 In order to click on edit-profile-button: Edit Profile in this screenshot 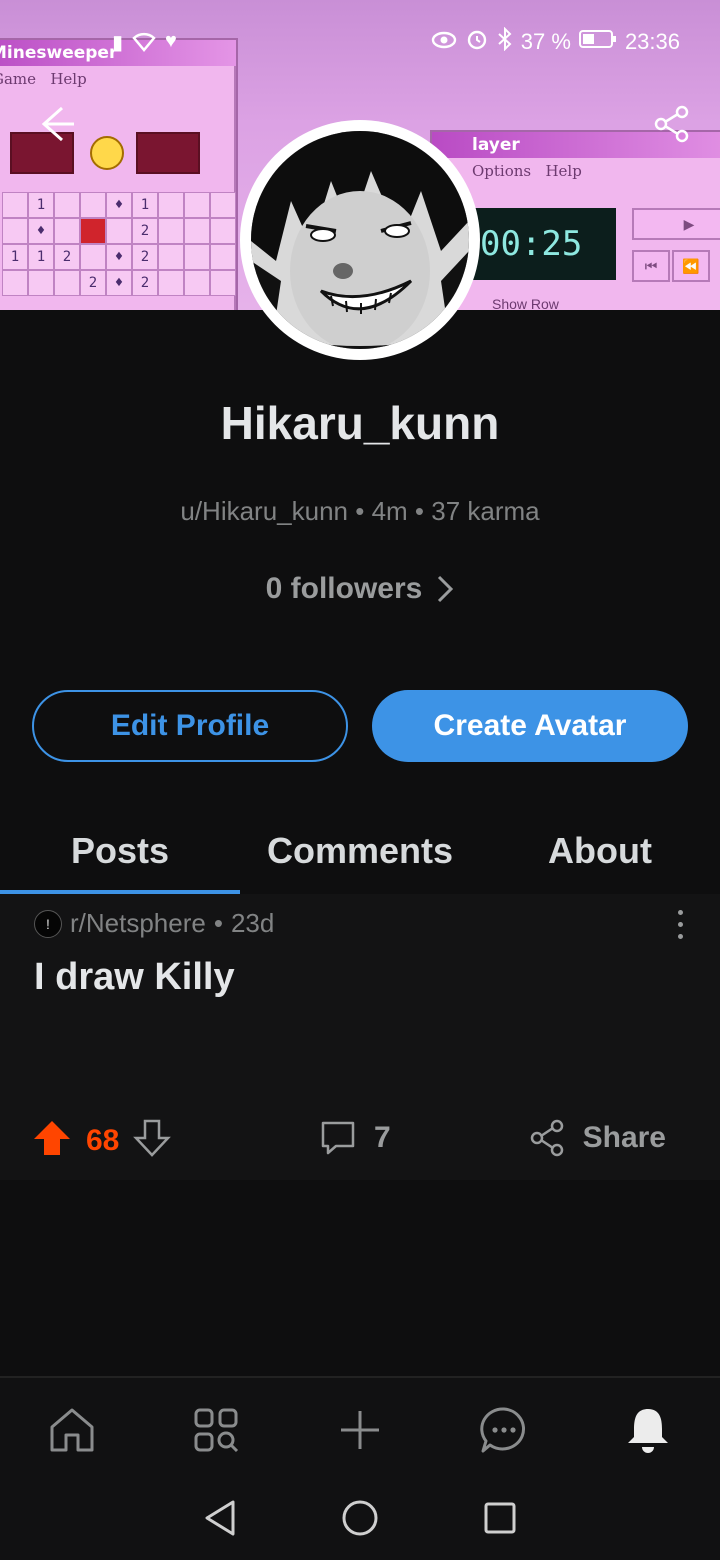, I will do `click(190, 726)`.